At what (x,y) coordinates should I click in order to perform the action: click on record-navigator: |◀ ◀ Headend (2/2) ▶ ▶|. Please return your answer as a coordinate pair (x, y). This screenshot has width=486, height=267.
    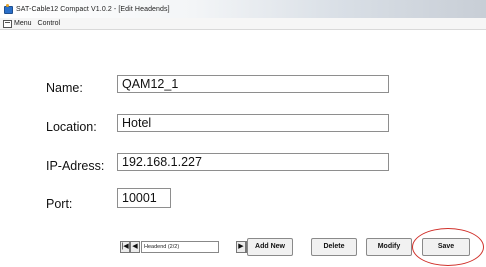
    Looking at the image, I should click on (188, 246).